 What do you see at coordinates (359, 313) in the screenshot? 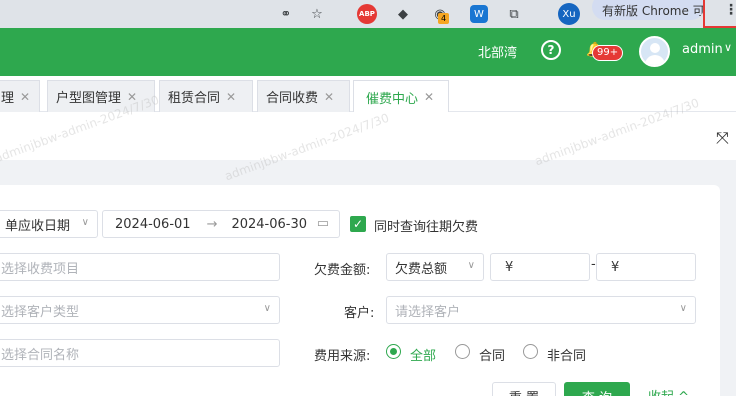
I see `customer-label: 客户:` at bounding box center [359, 313].